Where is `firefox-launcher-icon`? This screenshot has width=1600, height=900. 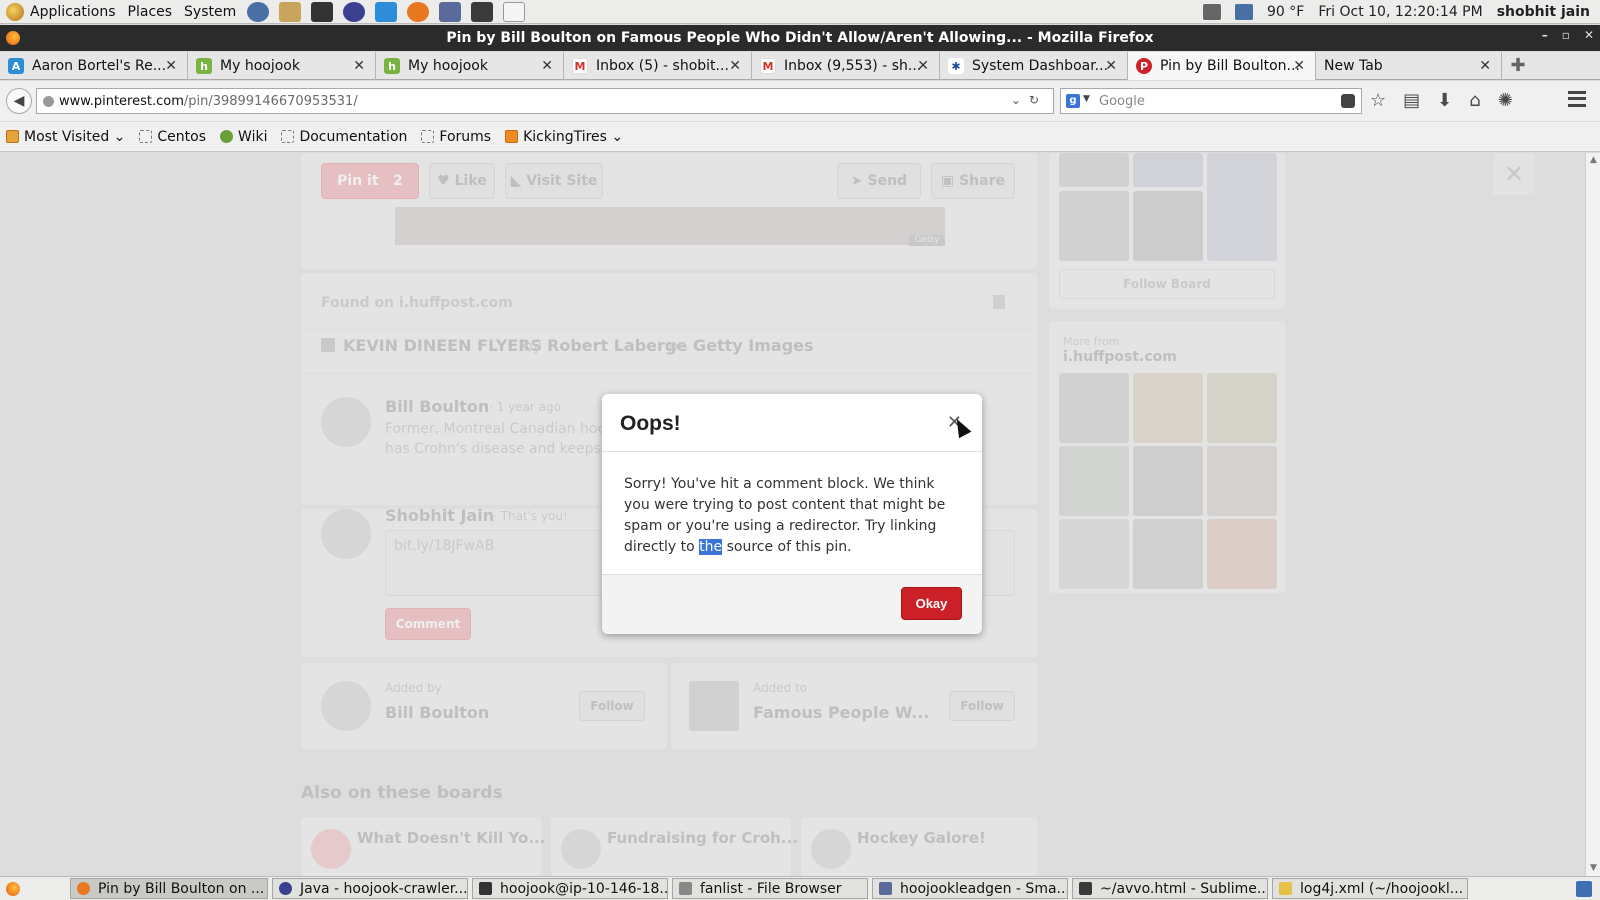
firefox-launcher-icon is located at coordinates (418, 11).